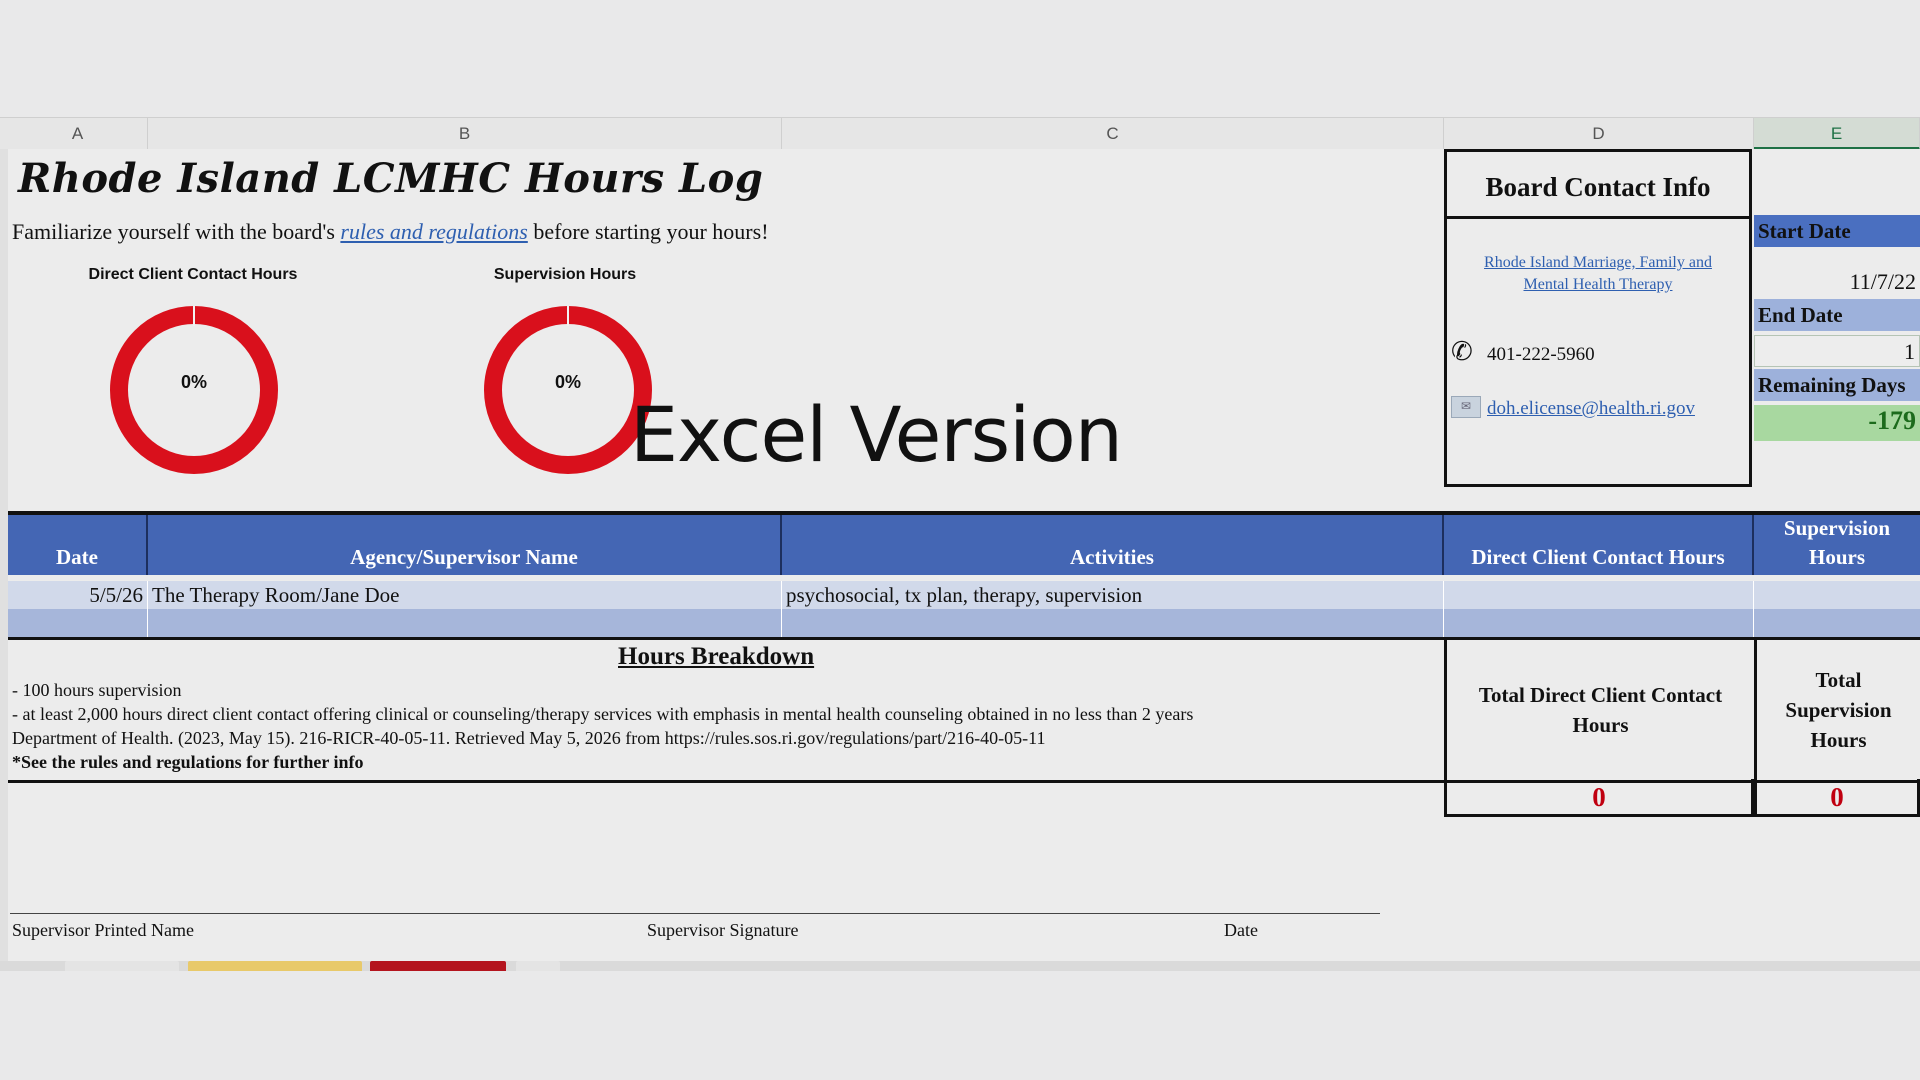 The image size is (1920, 1080). What do you see at coordinates (391, 178) in the screenshot?
I see `page-title: Rhode Island LCMHC Hours Log` at bounding box center [391, 178].